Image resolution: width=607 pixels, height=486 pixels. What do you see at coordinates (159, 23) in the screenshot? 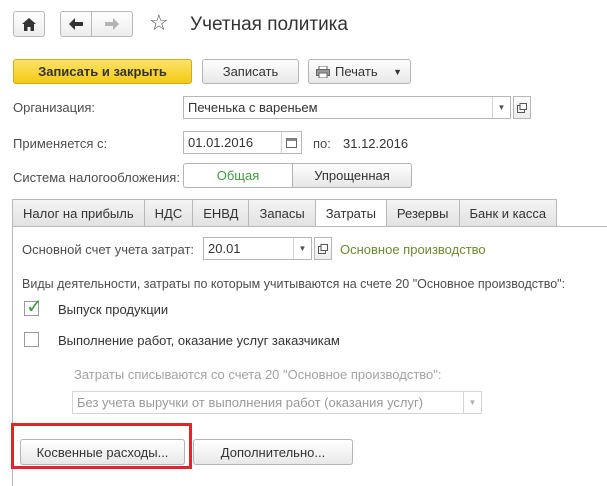
I see `favorite-star-icon: ☆` at bounding box center [159, 23].